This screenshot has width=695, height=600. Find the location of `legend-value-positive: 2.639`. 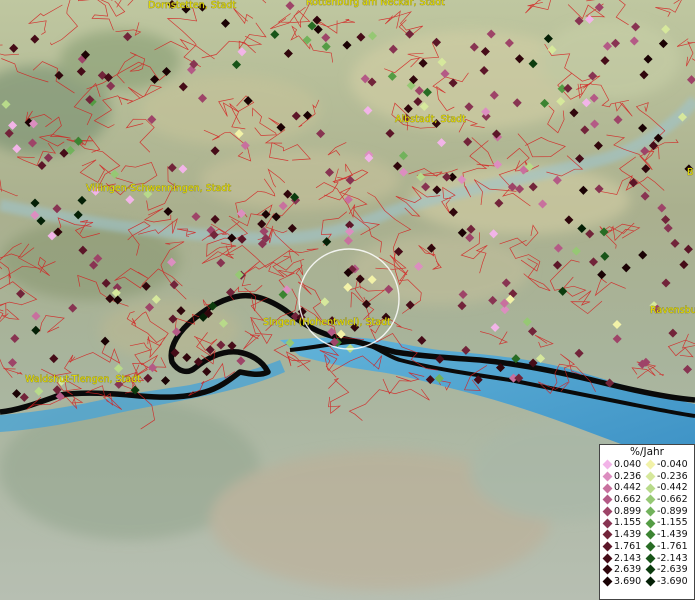

legend-value-positive: 2.639 is located at coordinates (628, 570).